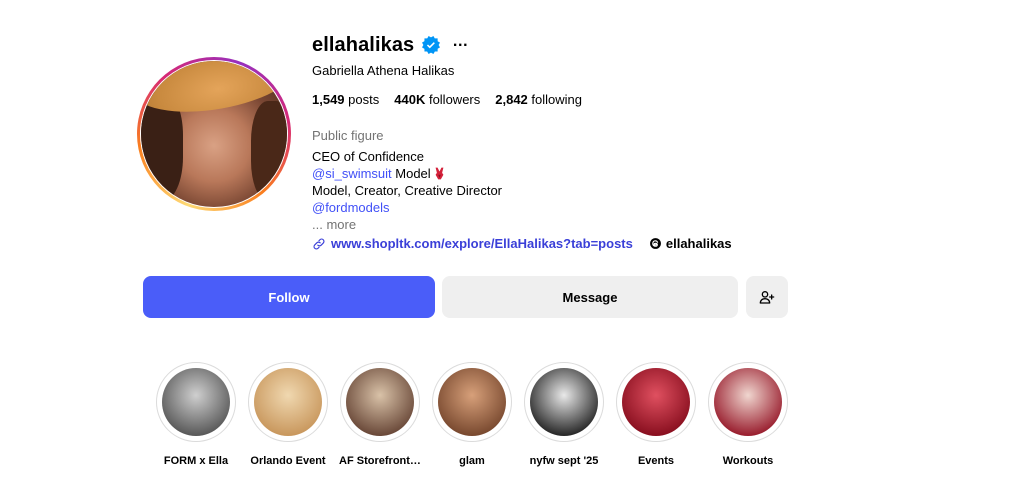 This screenshot has width=1024, height=493. Describe the element at coordinates (319, 243) in the screenshot. I see `link-icon` at that location.